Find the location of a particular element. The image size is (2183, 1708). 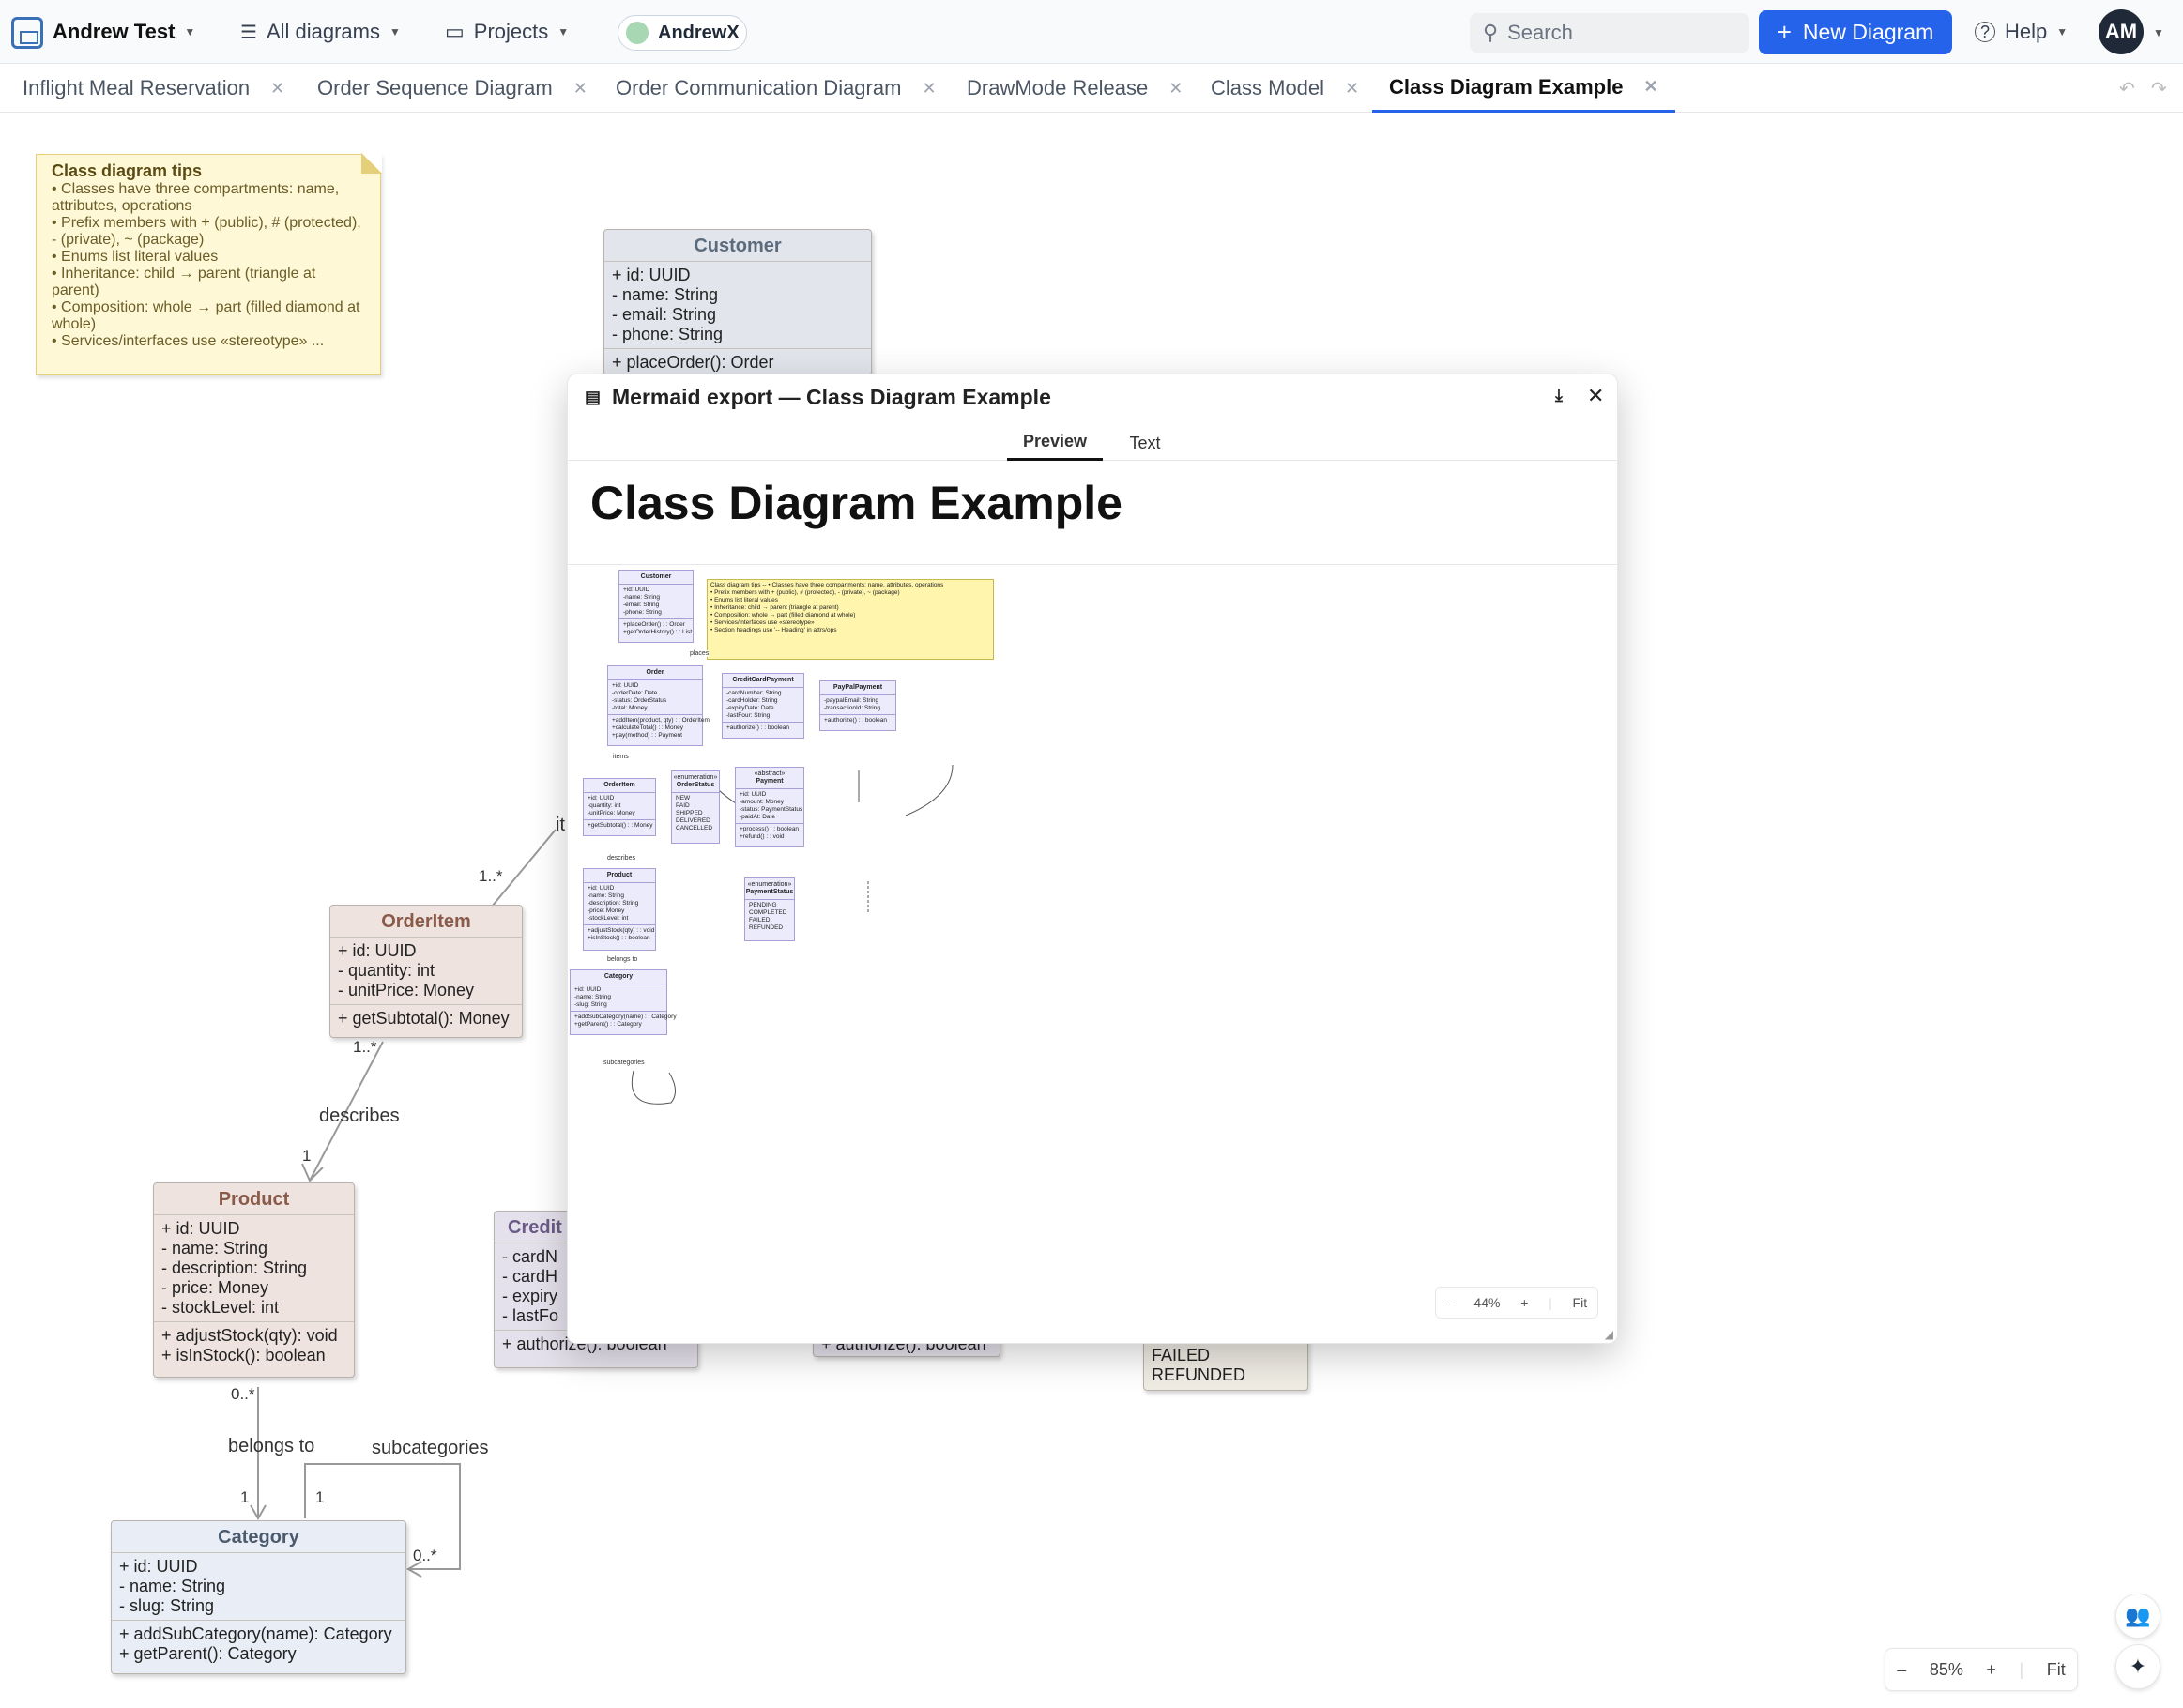

edge-label: belongs to is located at coordinates (271, 1446).